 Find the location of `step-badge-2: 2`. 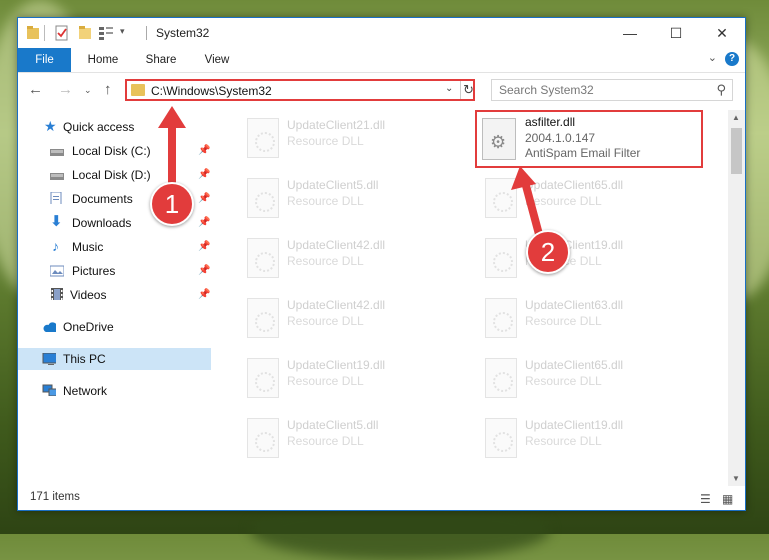

step-badge-2: 2 is located at coordinates (548, 252).